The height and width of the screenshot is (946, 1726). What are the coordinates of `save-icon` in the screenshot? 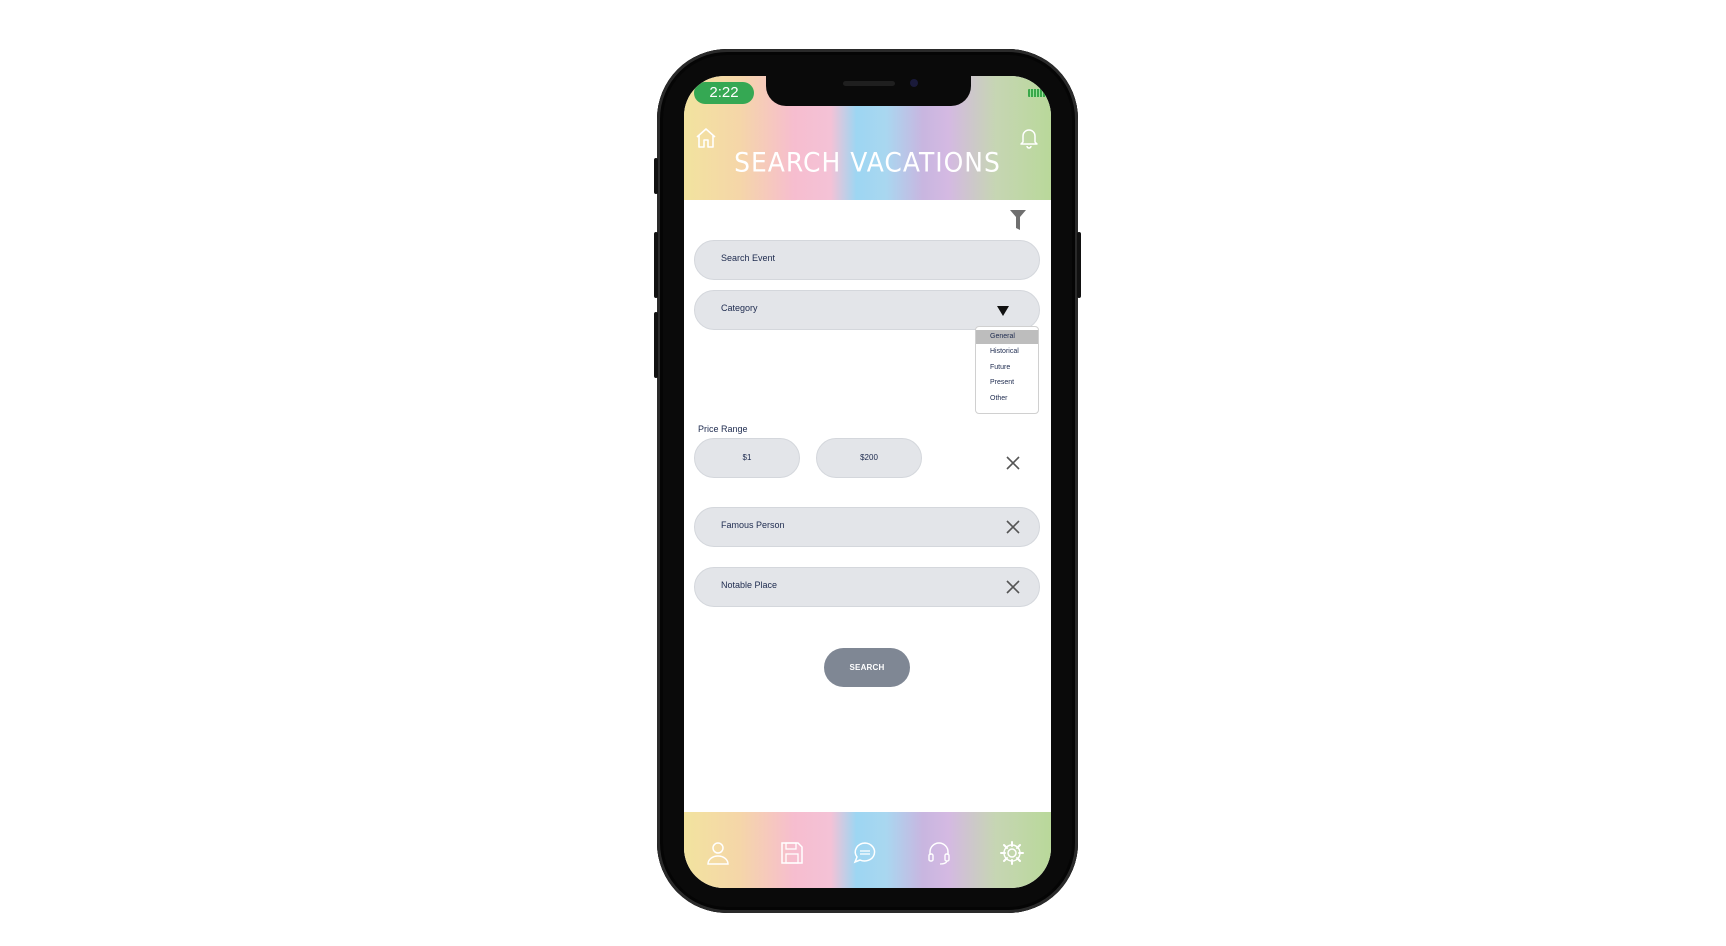 It's located at (792, 853).